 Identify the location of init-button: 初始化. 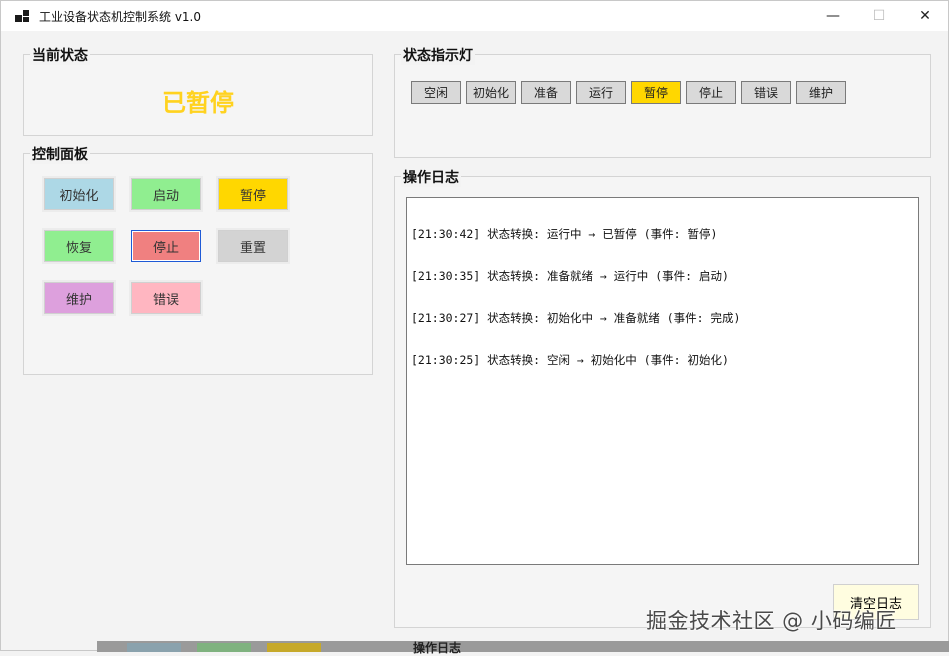
(79, 194).